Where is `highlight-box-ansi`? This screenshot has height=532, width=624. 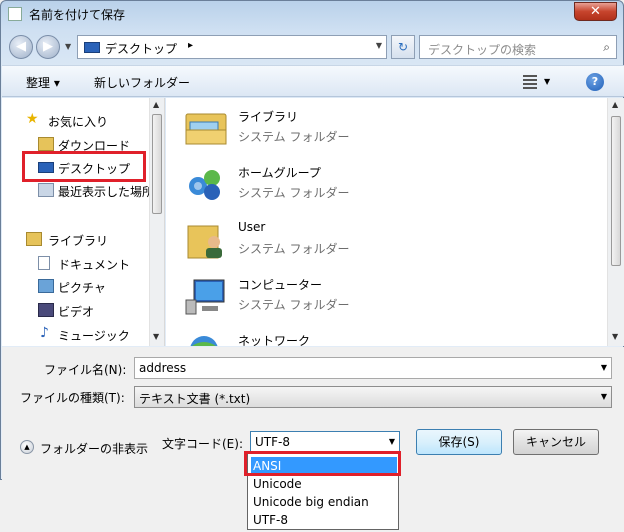
highlight-box-ansi is located at coordinates (322, 463).